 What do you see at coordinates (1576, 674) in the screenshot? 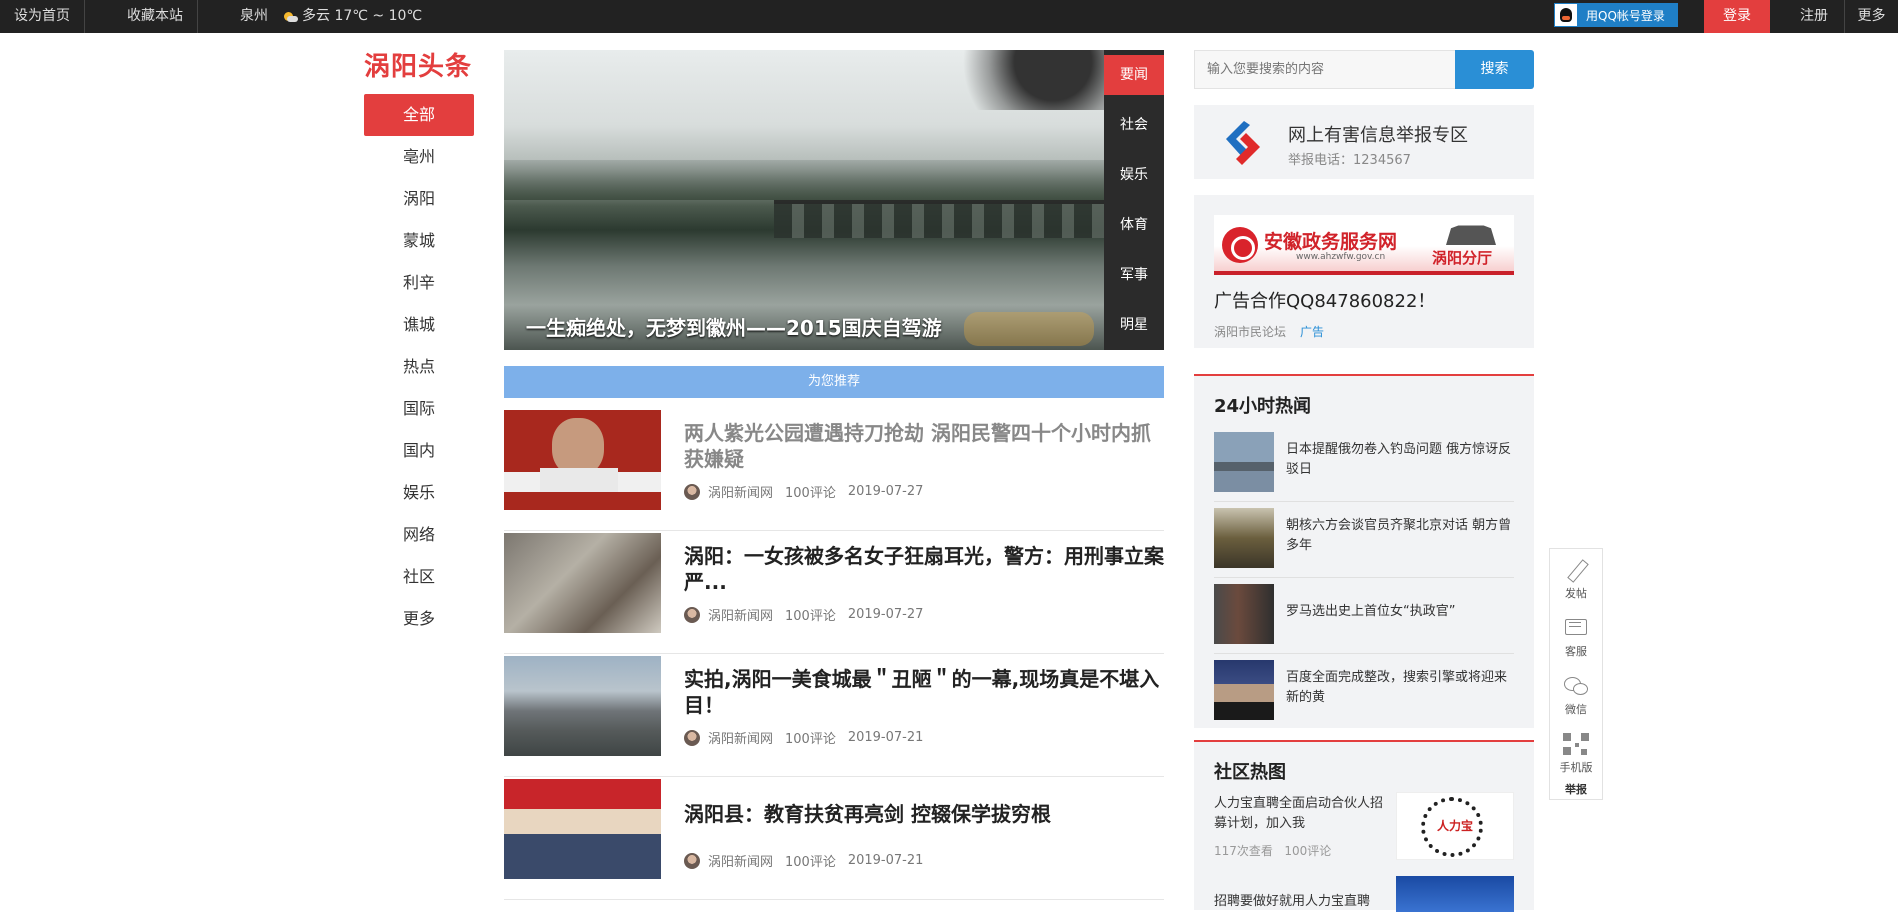
I see `floating-toolbar: 发帖 客服 微信 手机版 举报` at bounding box center [1576, 674].